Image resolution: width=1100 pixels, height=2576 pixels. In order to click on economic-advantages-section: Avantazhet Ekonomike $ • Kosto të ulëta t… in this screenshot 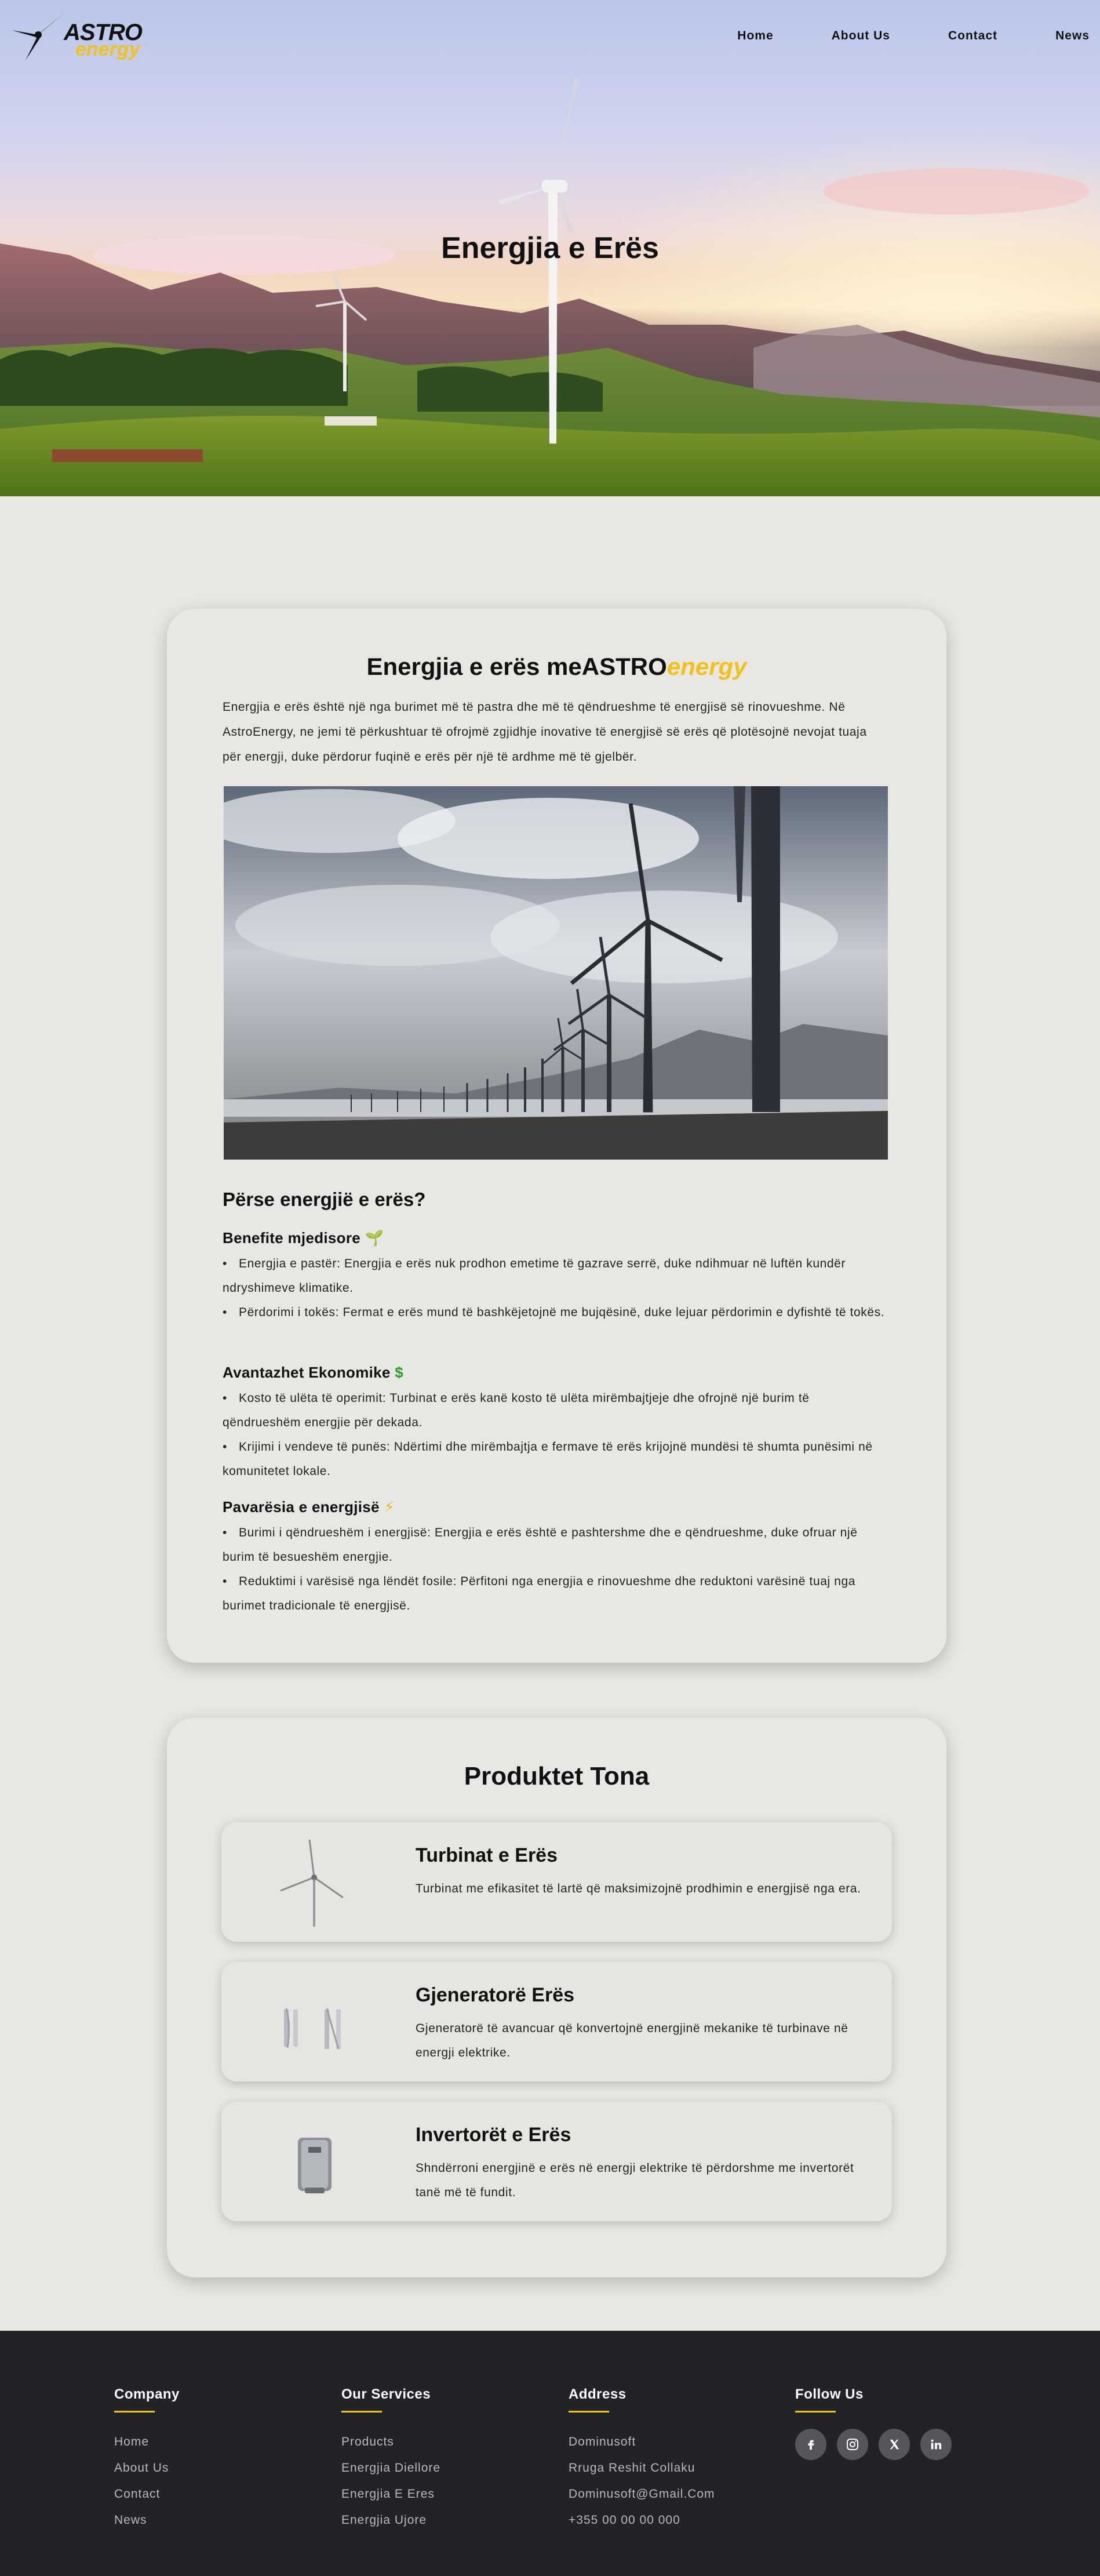, I will do `click(556, 1424)`.